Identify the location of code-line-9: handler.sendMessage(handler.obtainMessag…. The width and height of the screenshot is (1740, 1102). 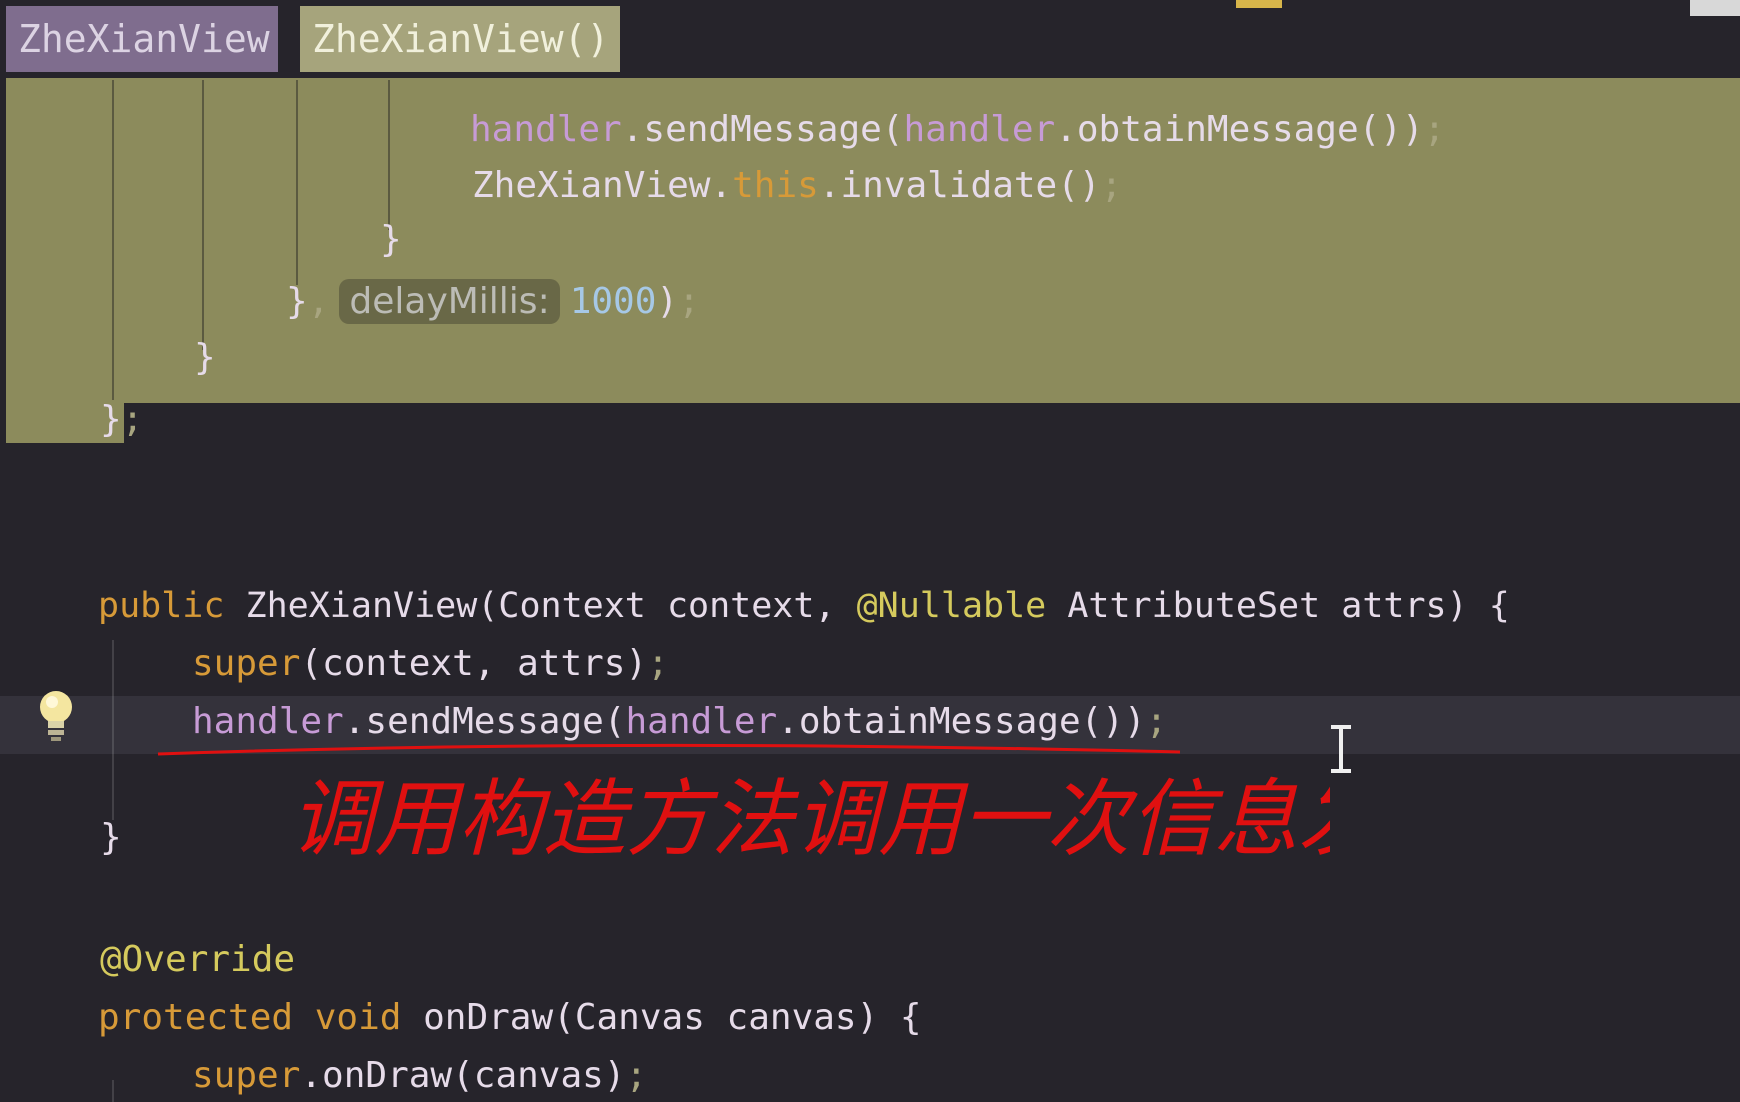
(679, 722).